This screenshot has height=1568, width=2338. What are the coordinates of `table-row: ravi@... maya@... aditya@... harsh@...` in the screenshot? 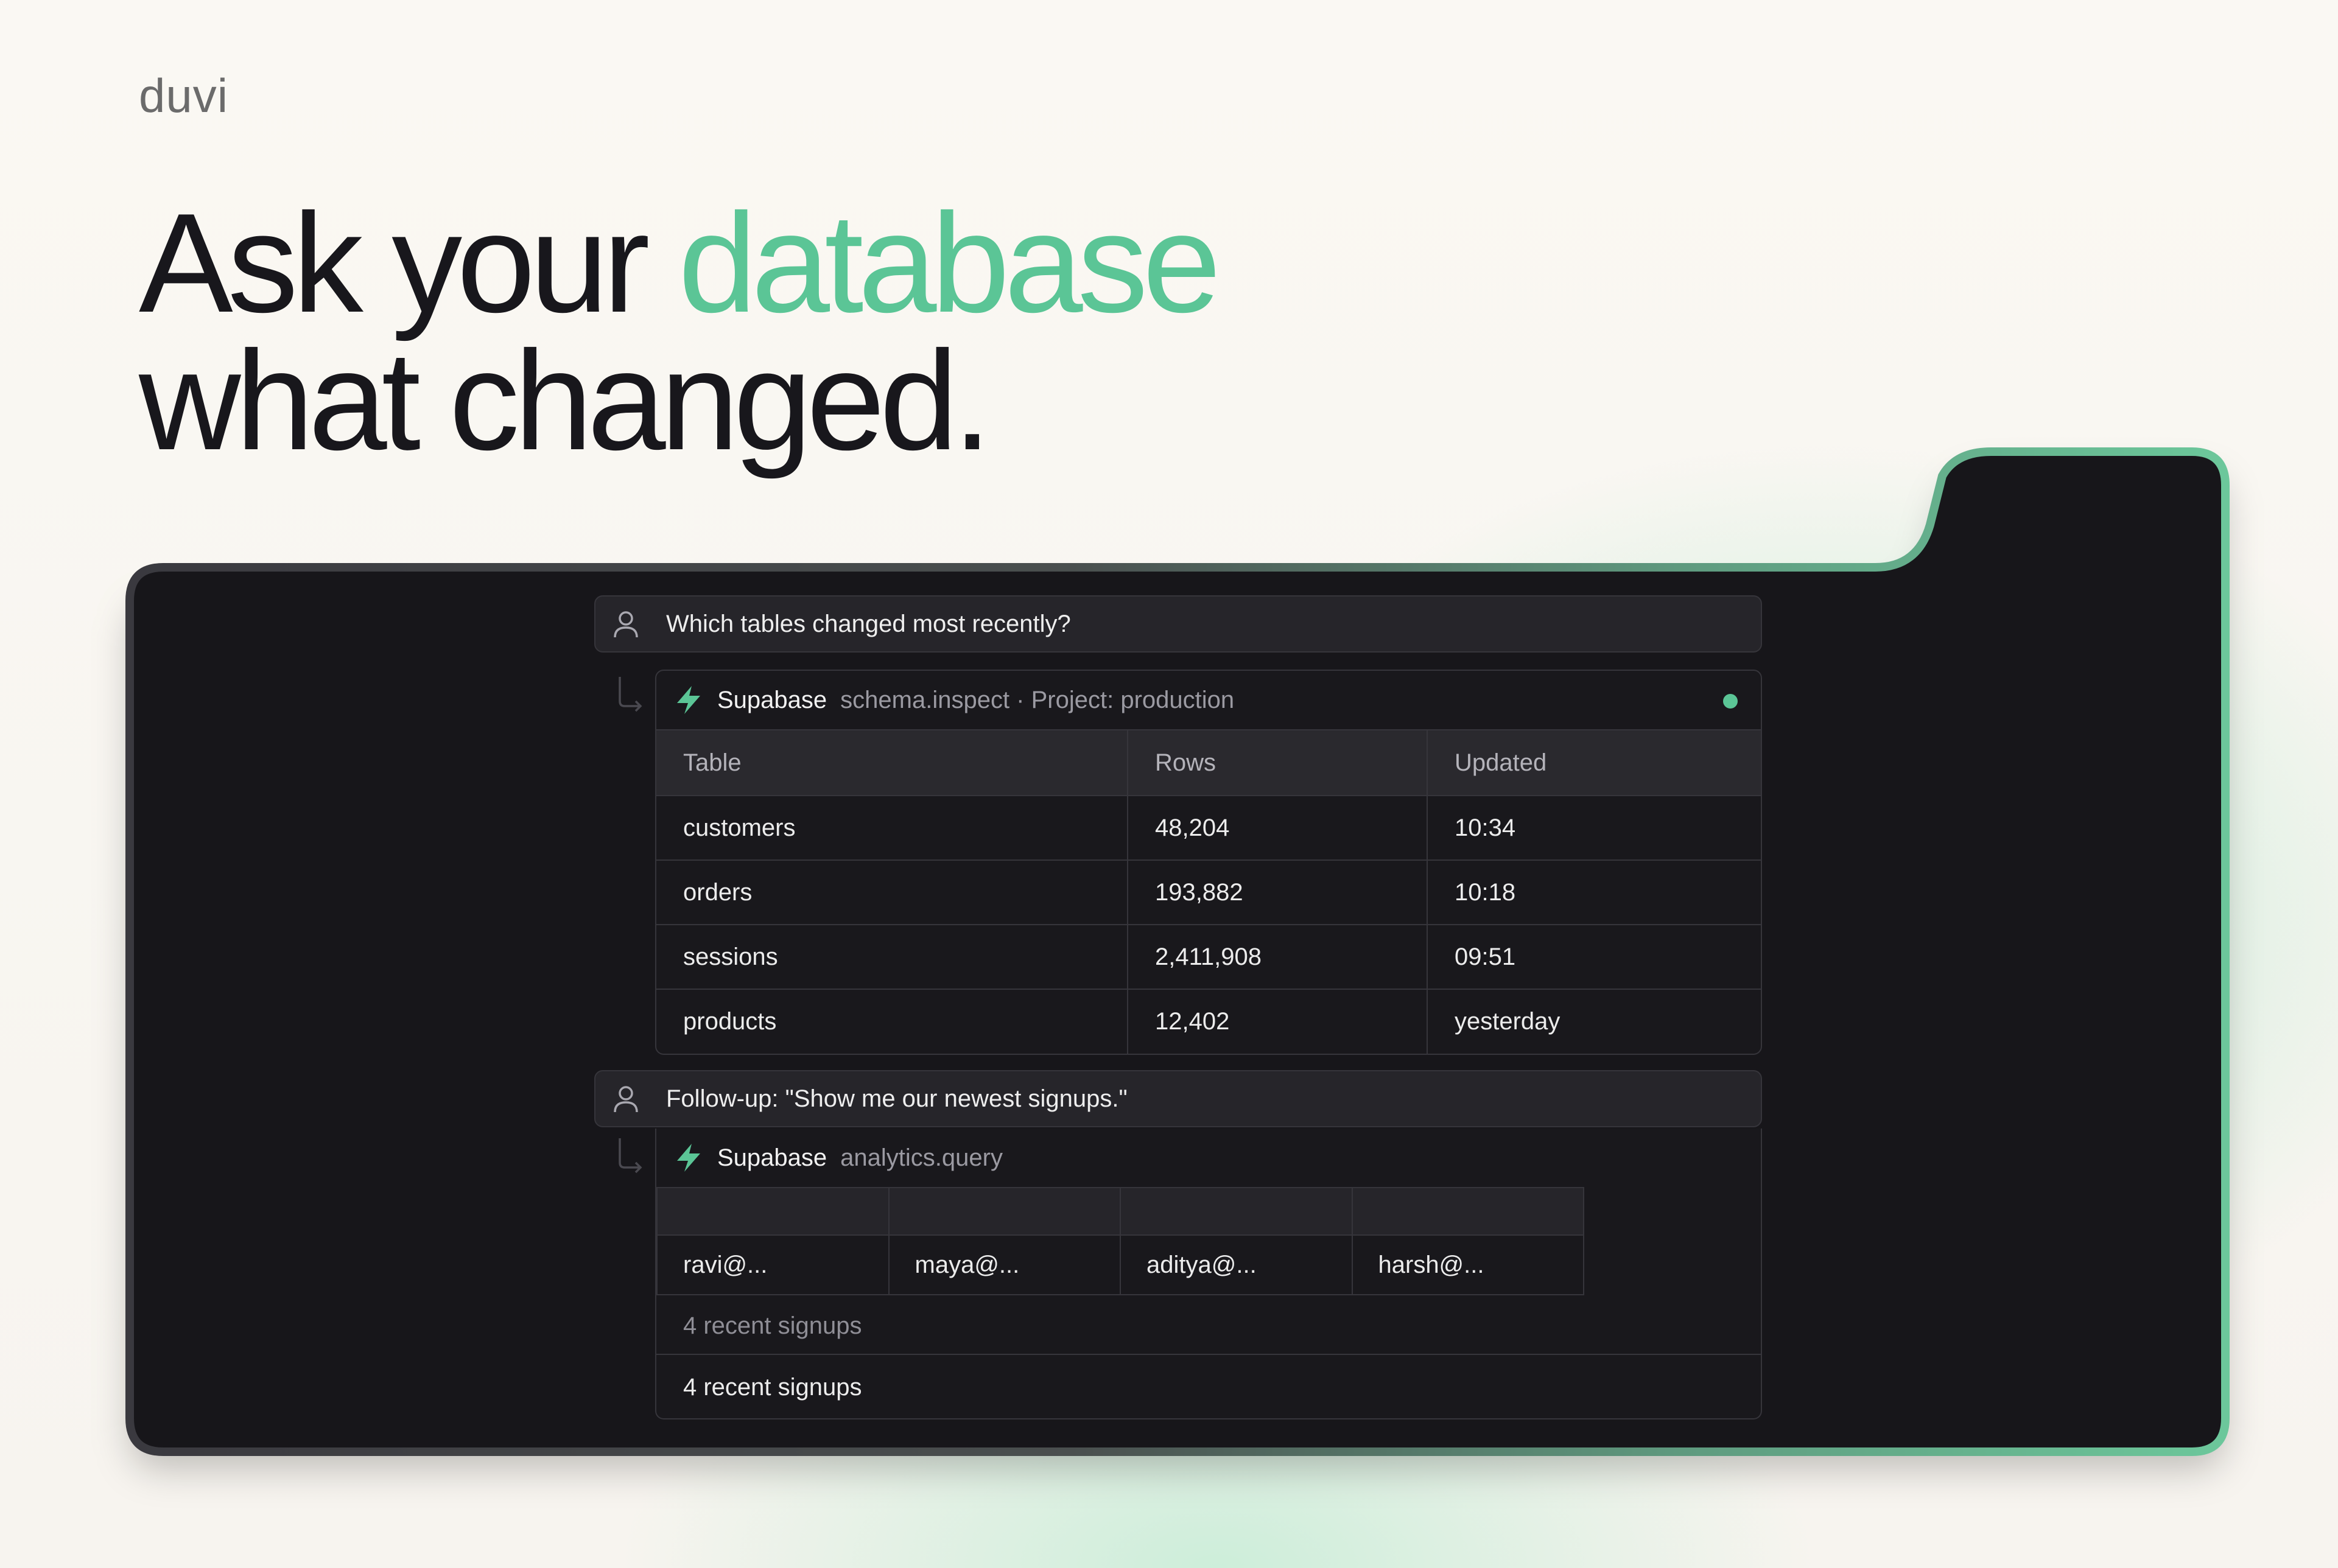 It's located at (1120, 1264).